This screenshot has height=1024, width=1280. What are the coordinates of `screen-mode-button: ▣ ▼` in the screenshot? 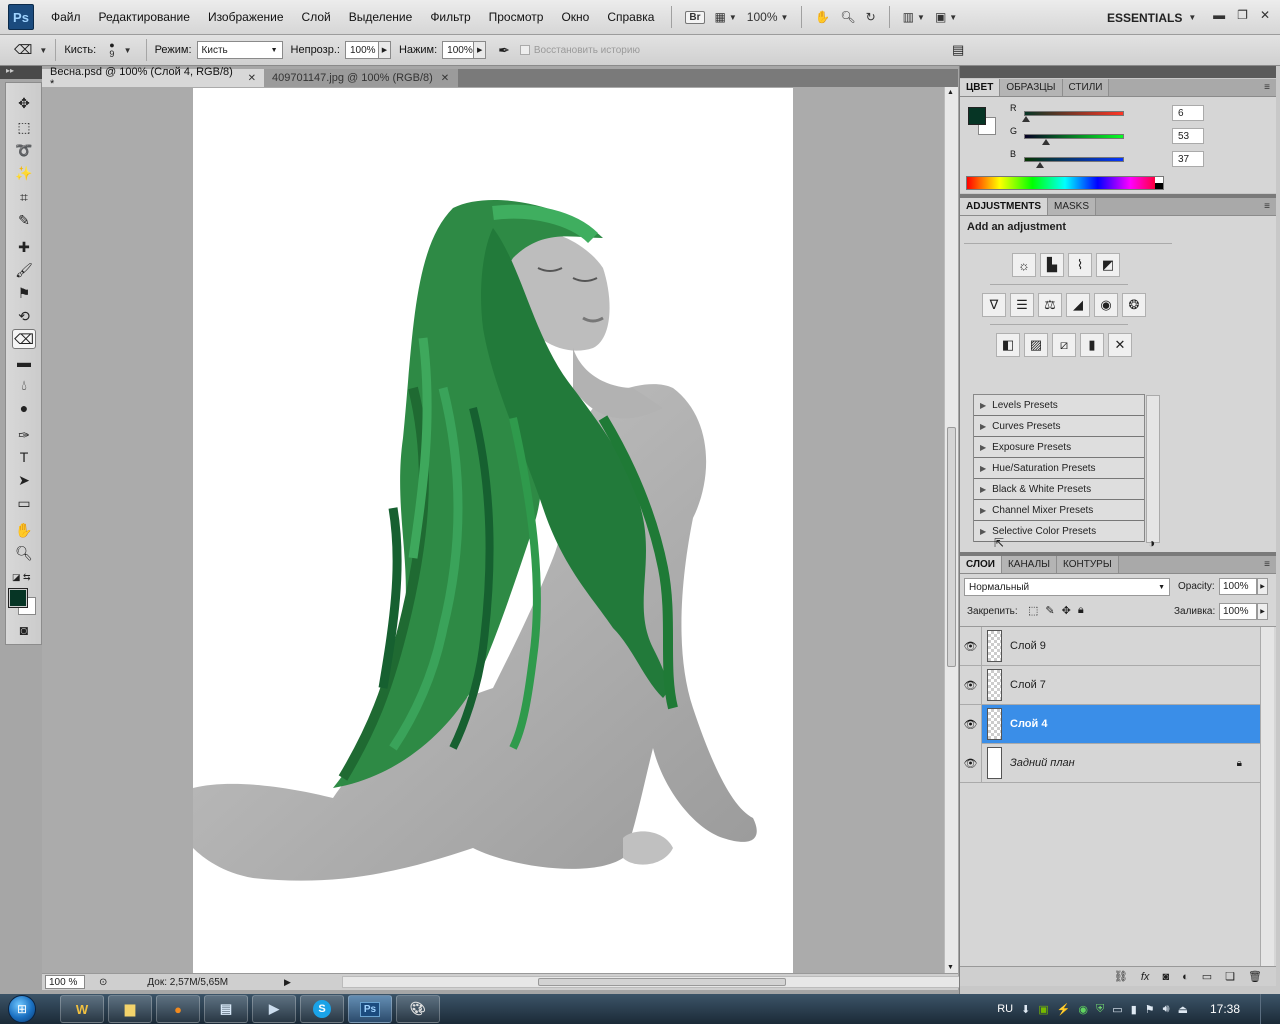 It's located at (946, 17).